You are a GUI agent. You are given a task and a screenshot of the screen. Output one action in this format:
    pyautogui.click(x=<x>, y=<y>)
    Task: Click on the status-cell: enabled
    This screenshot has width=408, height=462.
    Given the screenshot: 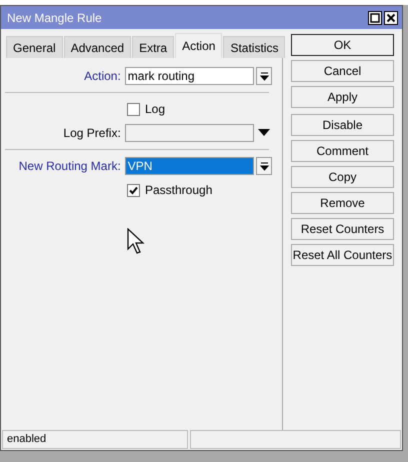 What is the action you would take?
    pyautogui.click(x=95, y=439)
    